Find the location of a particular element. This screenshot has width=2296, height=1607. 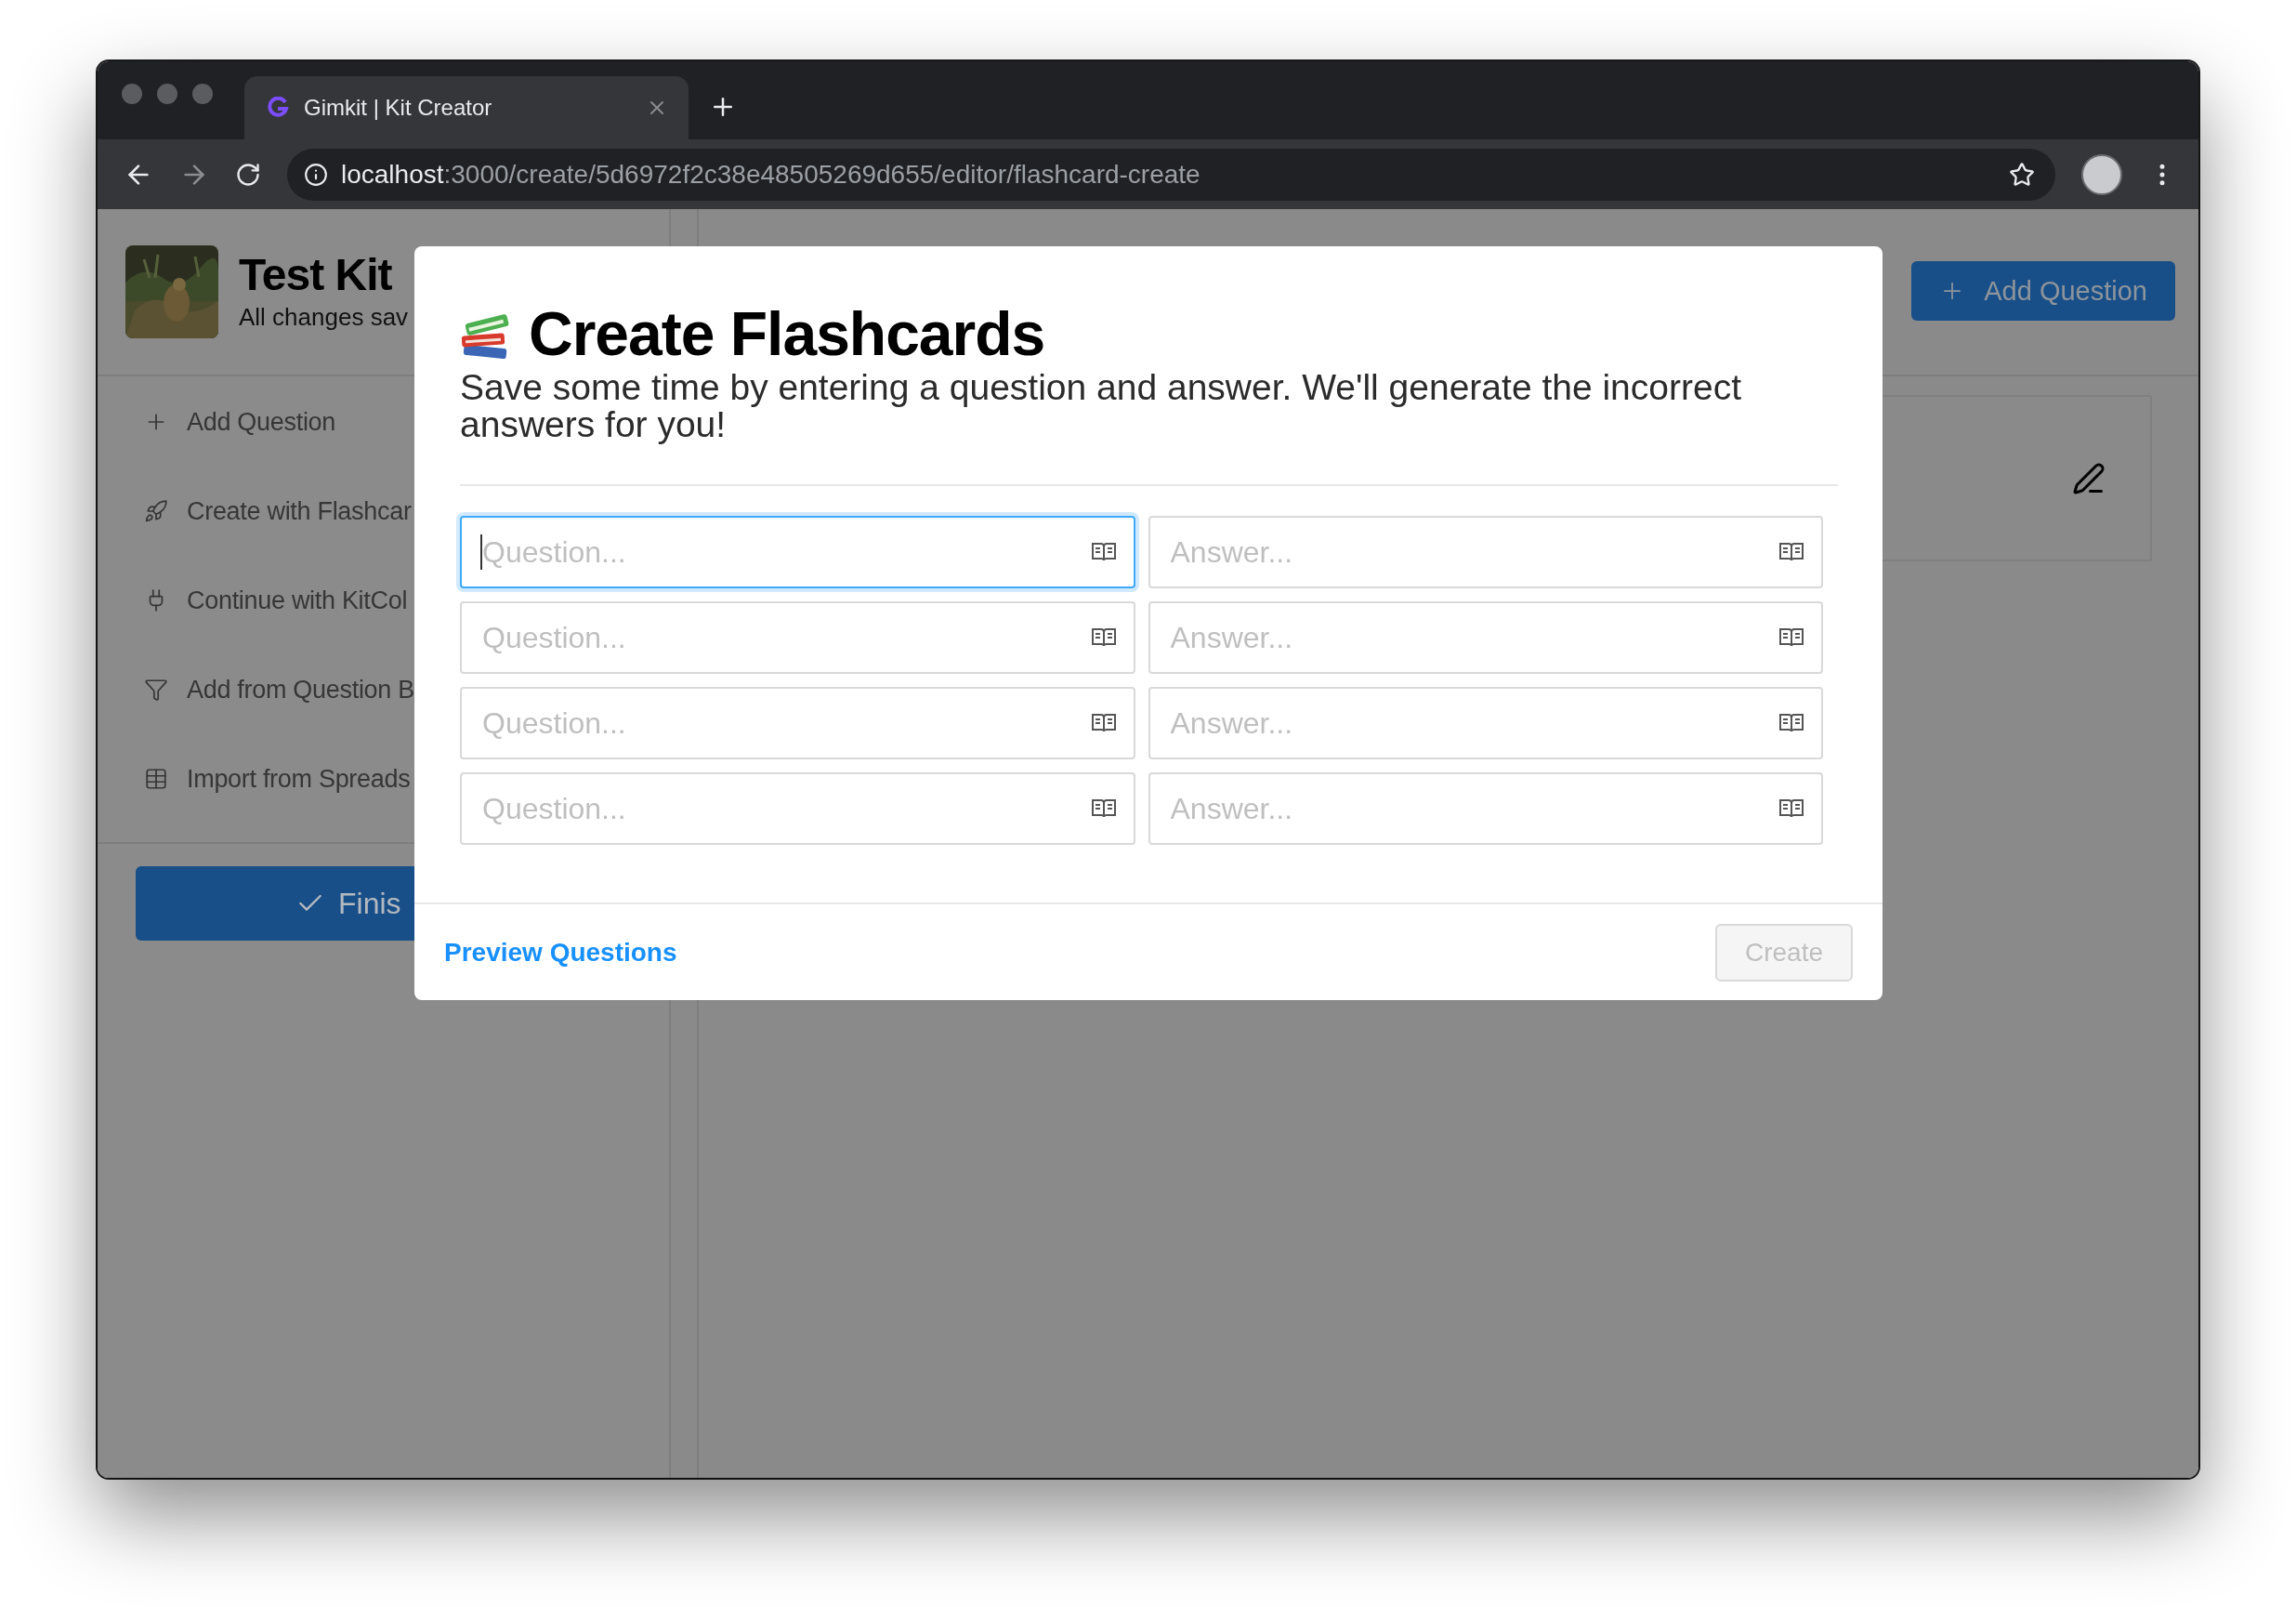

kit-title: Test Kit is located at coordinates (316, 274).